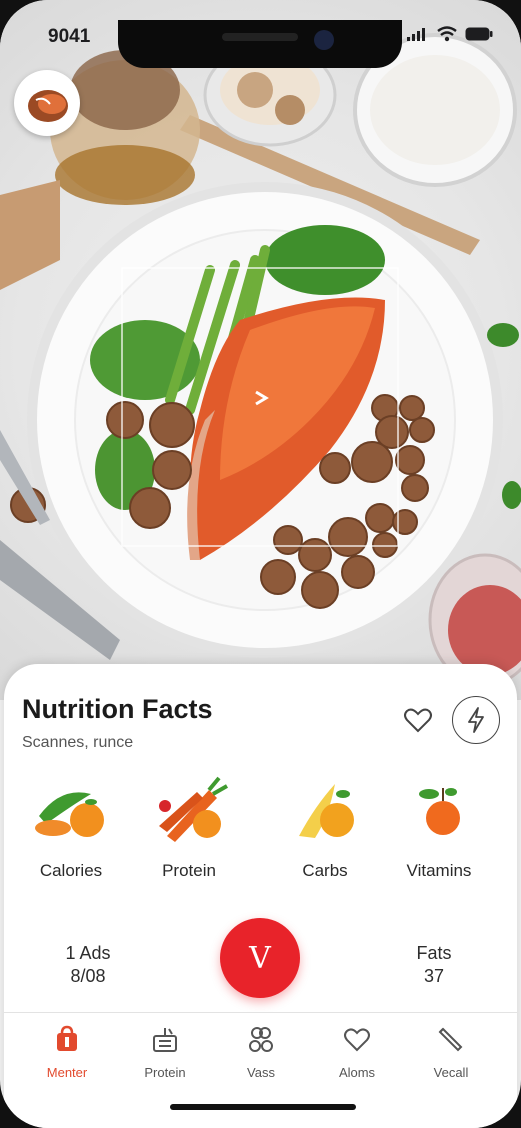 The width and height of the screenshot is (521, 1128). I want to click on bolt-icon, so click(476, 720).